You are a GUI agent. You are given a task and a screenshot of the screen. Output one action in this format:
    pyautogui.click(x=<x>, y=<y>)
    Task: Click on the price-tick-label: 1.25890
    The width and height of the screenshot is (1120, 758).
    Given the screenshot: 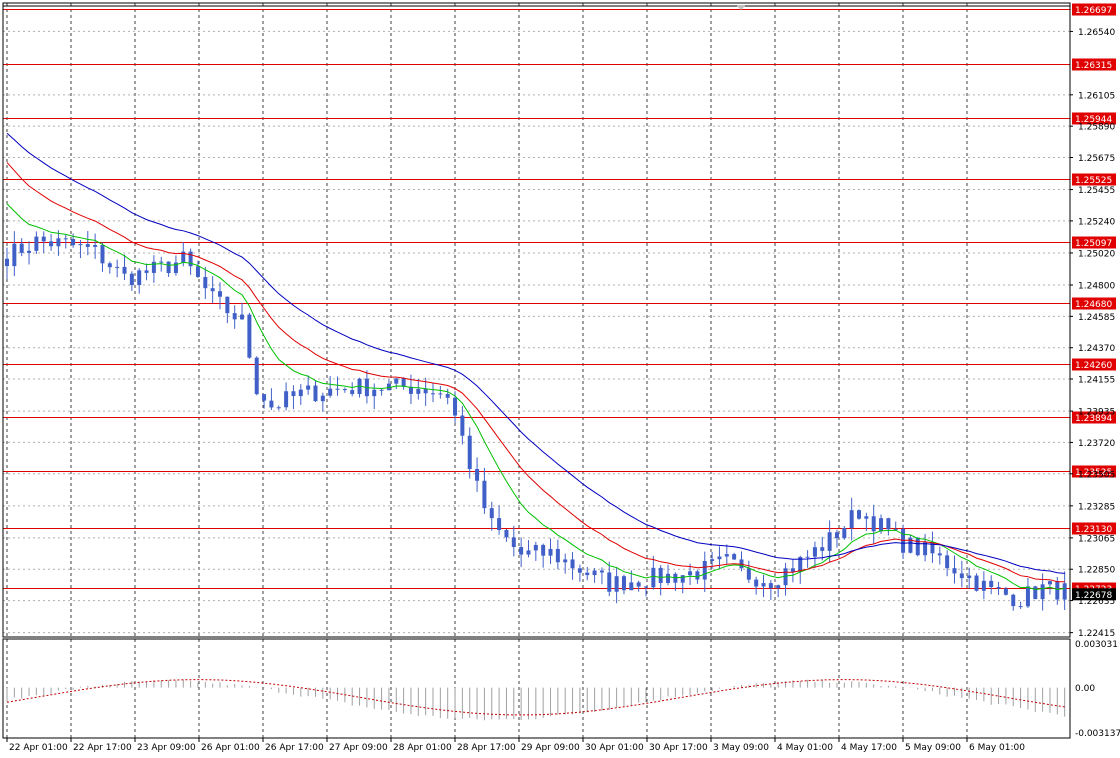 What is the action you would take?
    pyautogui.click(x=1096, y=128)
    